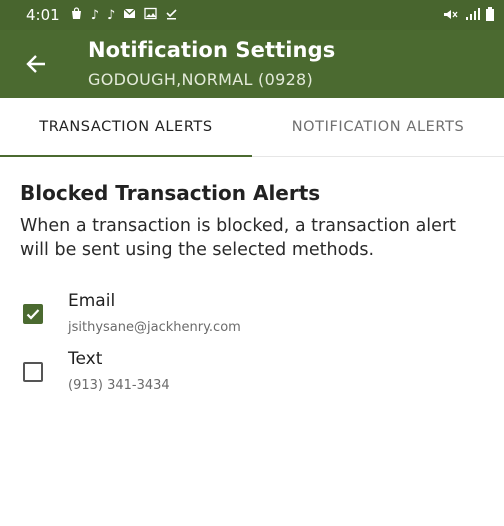  I want to click on back-arrow-icon, so click(36, 64).